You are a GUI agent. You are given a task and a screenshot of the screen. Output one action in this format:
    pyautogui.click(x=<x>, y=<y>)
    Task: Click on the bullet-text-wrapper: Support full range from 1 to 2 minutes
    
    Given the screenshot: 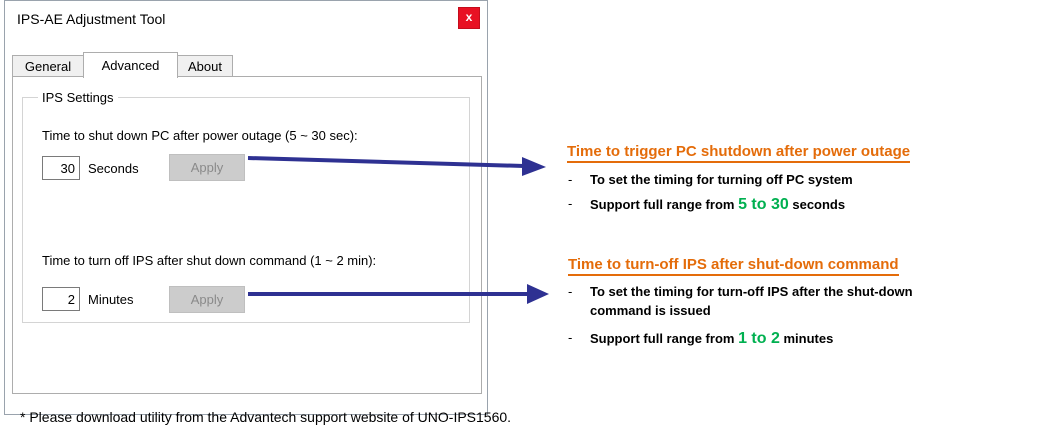 What is the action you would take?
    pyautogui.click(x=711, y=339)
    